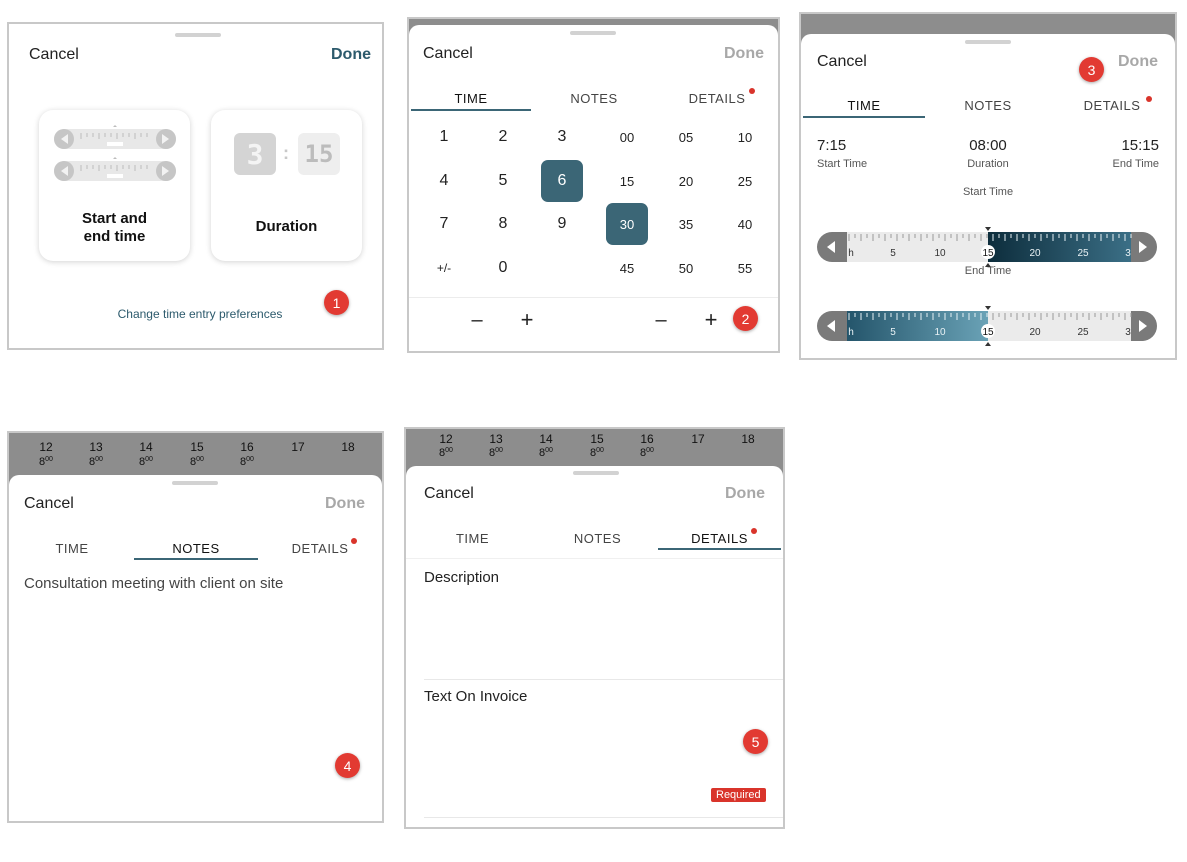 The width and height of the screenshot is (1187, 862). I want to click on end-ruler-tick-h: h, so click(851, 332).